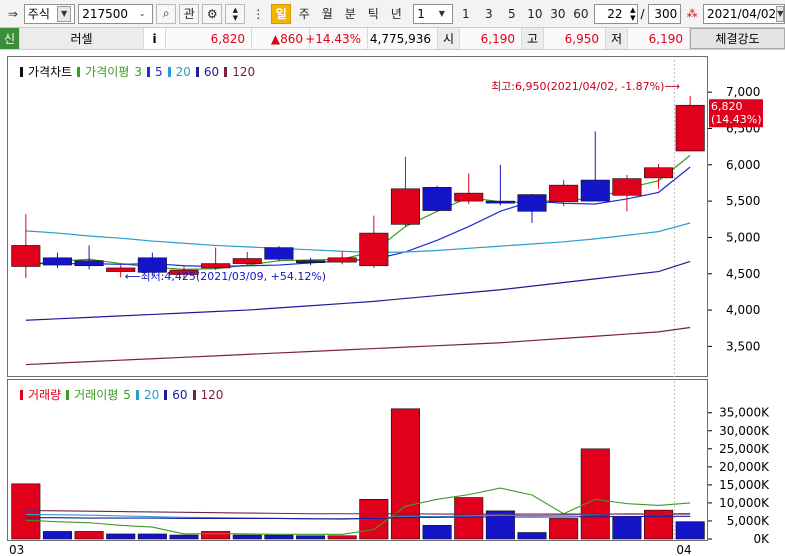 Image resolution: width=785 pixels, height=556 pixels. I want to click on code-input-value: 217500, so click(105, 13).